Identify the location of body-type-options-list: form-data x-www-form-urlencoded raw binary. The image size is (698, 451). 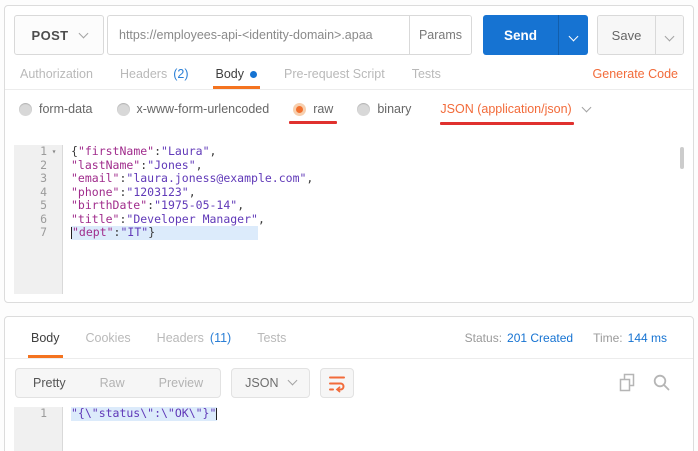
(215, 113).